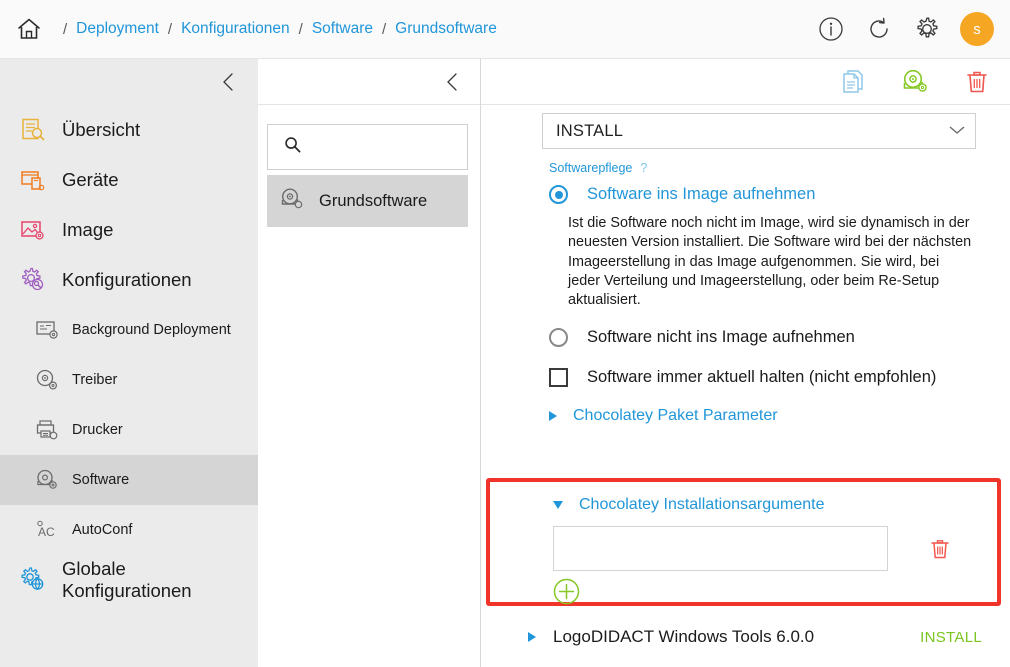 The height and width of the screenshot is (667, 1010). What do you see at coordinates (369, 82) in the screenshot?
I see `list-panel-collapse-button` at bounding box center [369, 82].